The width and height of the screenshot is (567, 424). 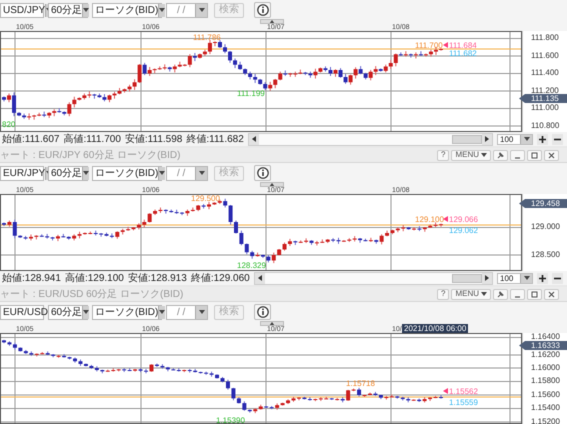 I want to click on price-tick-label: 111.600, so click(x=545, y=55).